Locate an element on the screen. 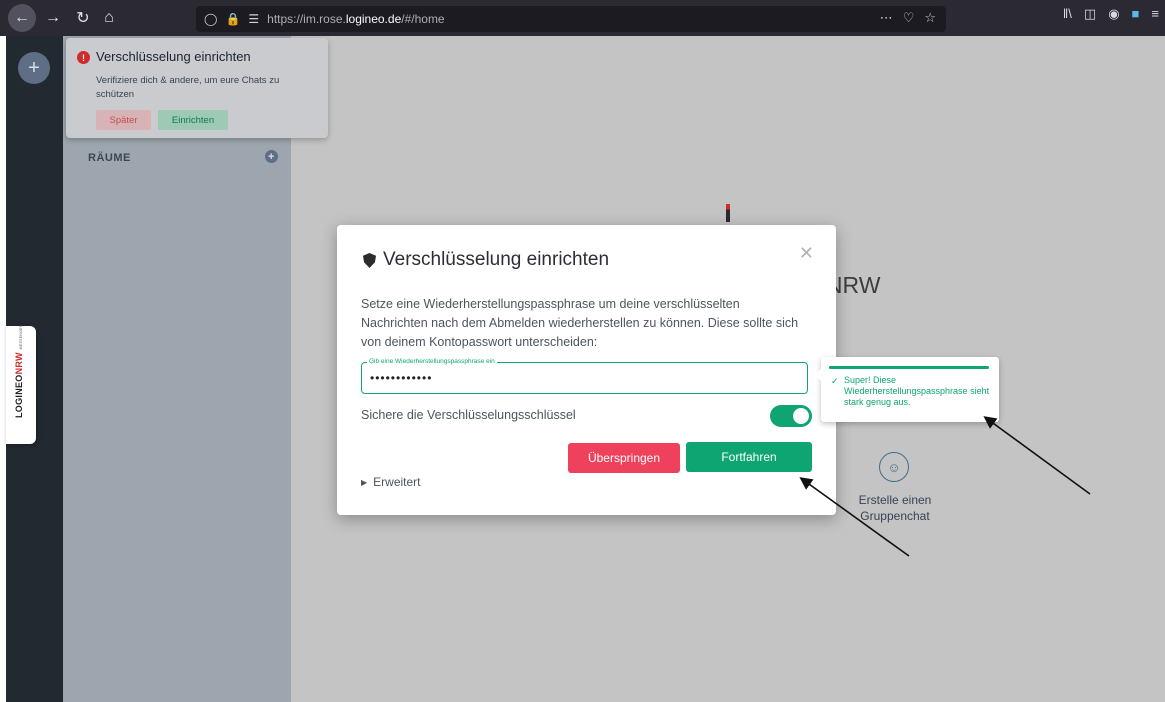 This screenshot has width=1165, height=702. dialog-title: Verschlüsselung einrichten is located at coordinates (496, 259).